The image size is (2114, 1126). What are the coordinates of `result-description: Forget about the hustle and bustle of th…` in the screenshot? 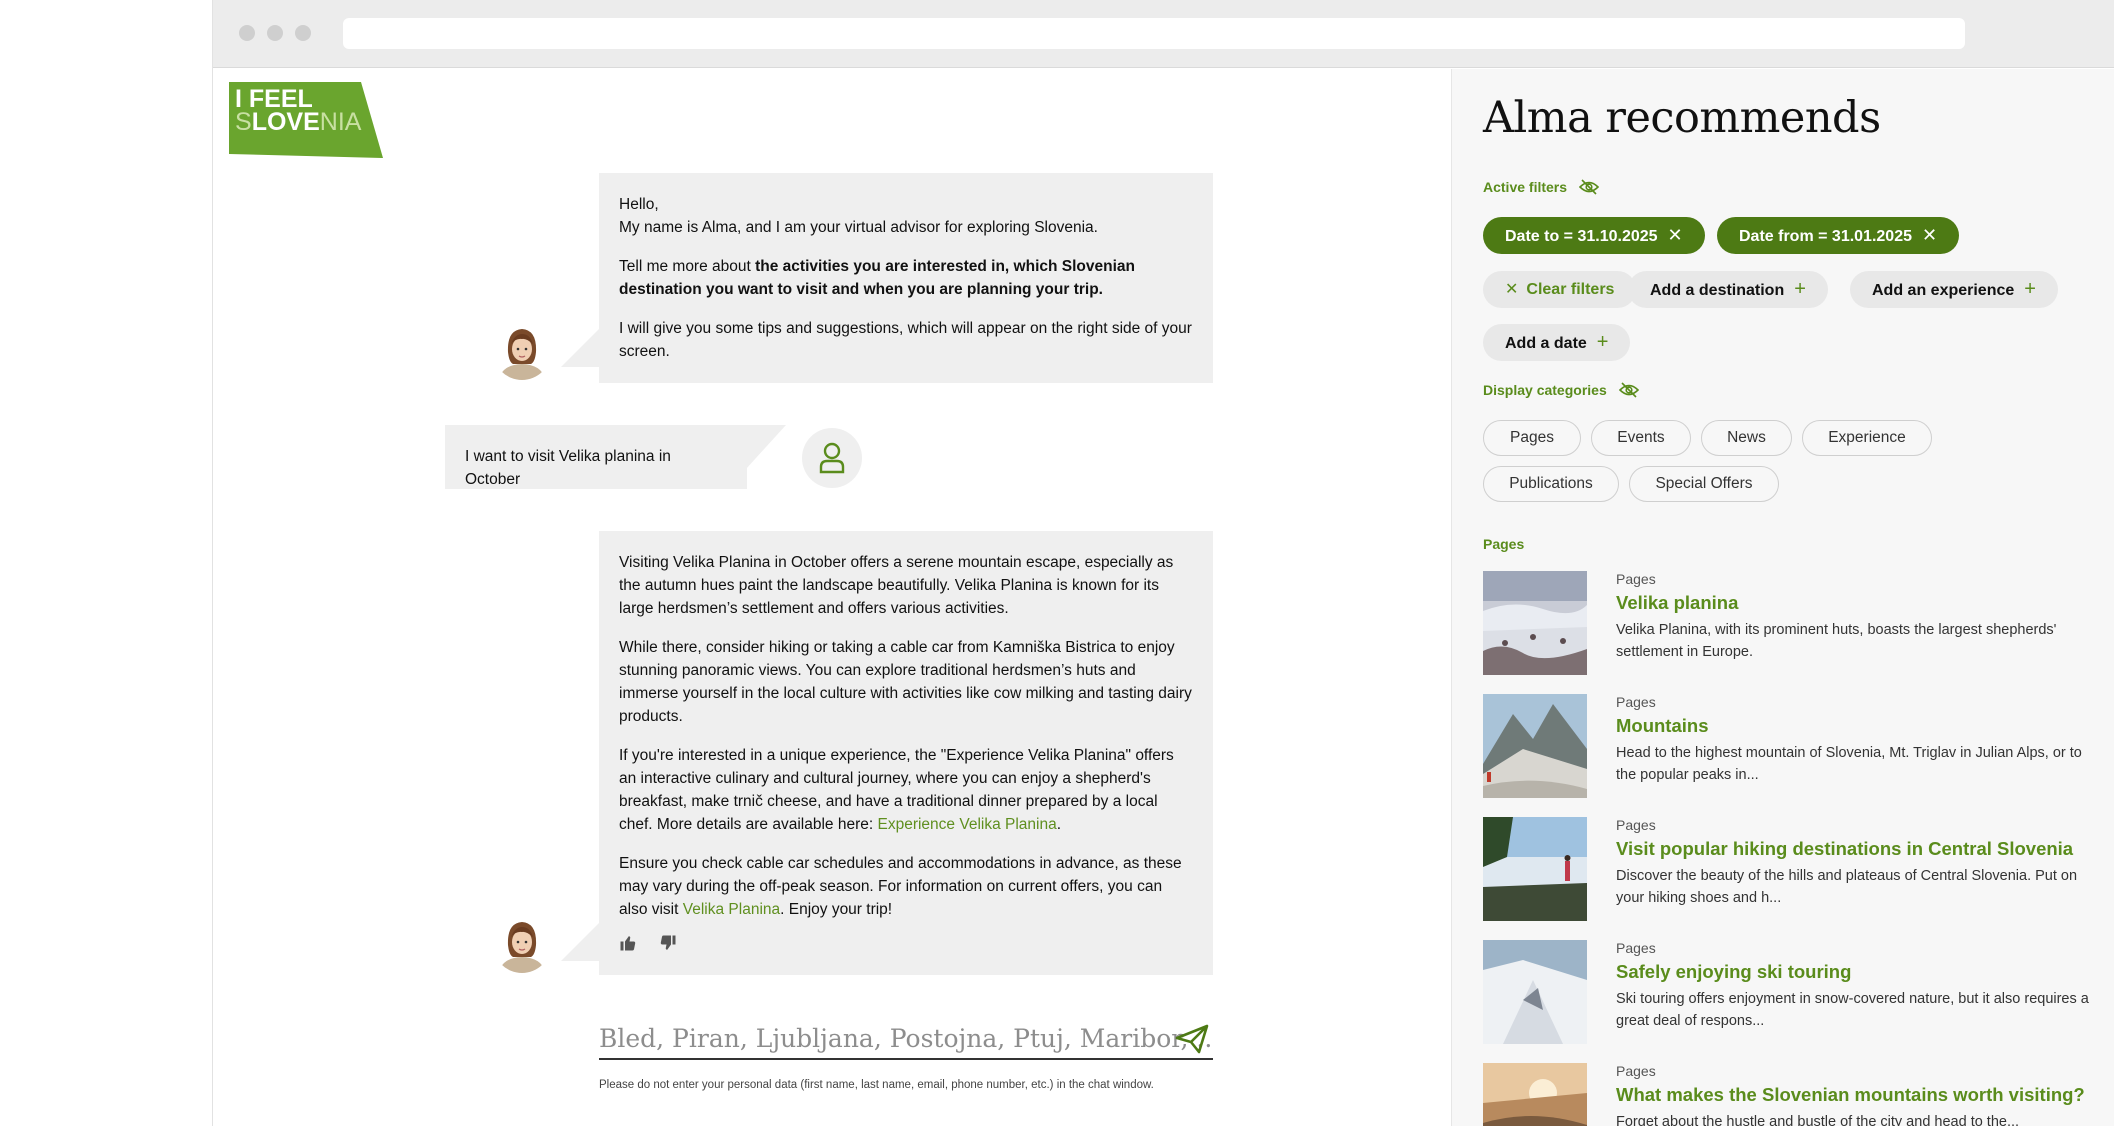 It's located at (1818, 1120).